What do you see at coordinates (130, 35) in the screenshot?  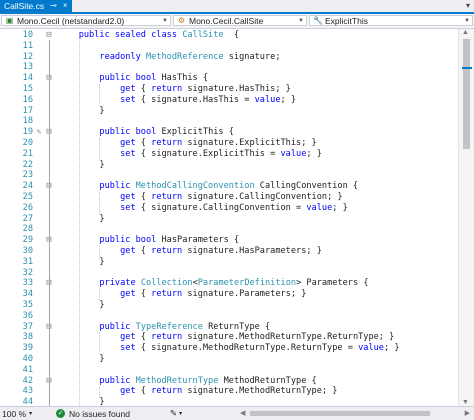 I see `keyword-token: public sealed class` at bounding box center [130, 35].